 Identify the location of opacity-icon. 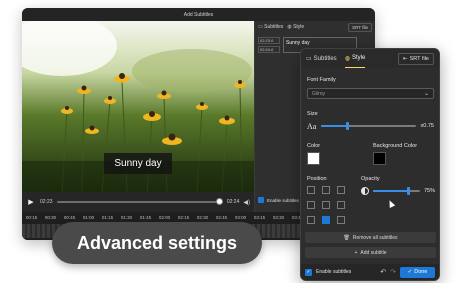
(365, 191).